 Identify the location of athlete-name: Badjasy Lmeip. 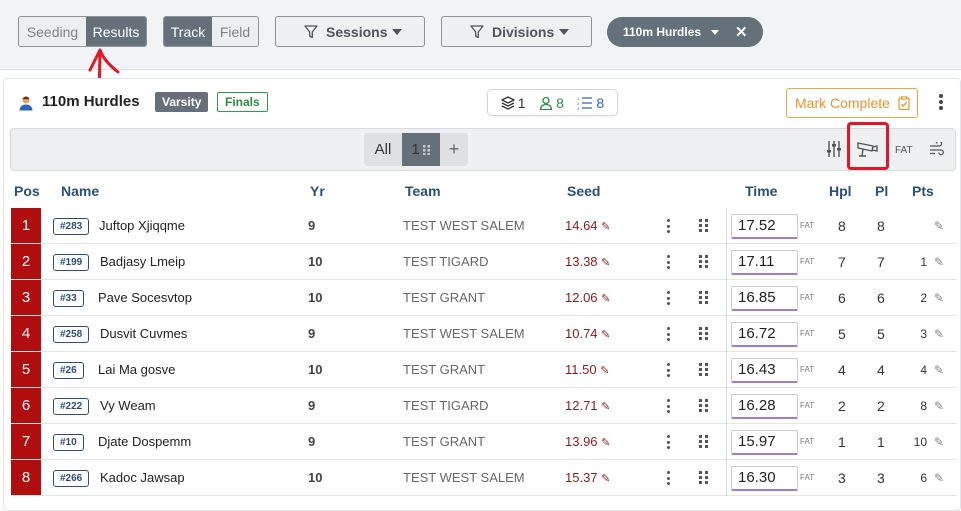
(142, 261).